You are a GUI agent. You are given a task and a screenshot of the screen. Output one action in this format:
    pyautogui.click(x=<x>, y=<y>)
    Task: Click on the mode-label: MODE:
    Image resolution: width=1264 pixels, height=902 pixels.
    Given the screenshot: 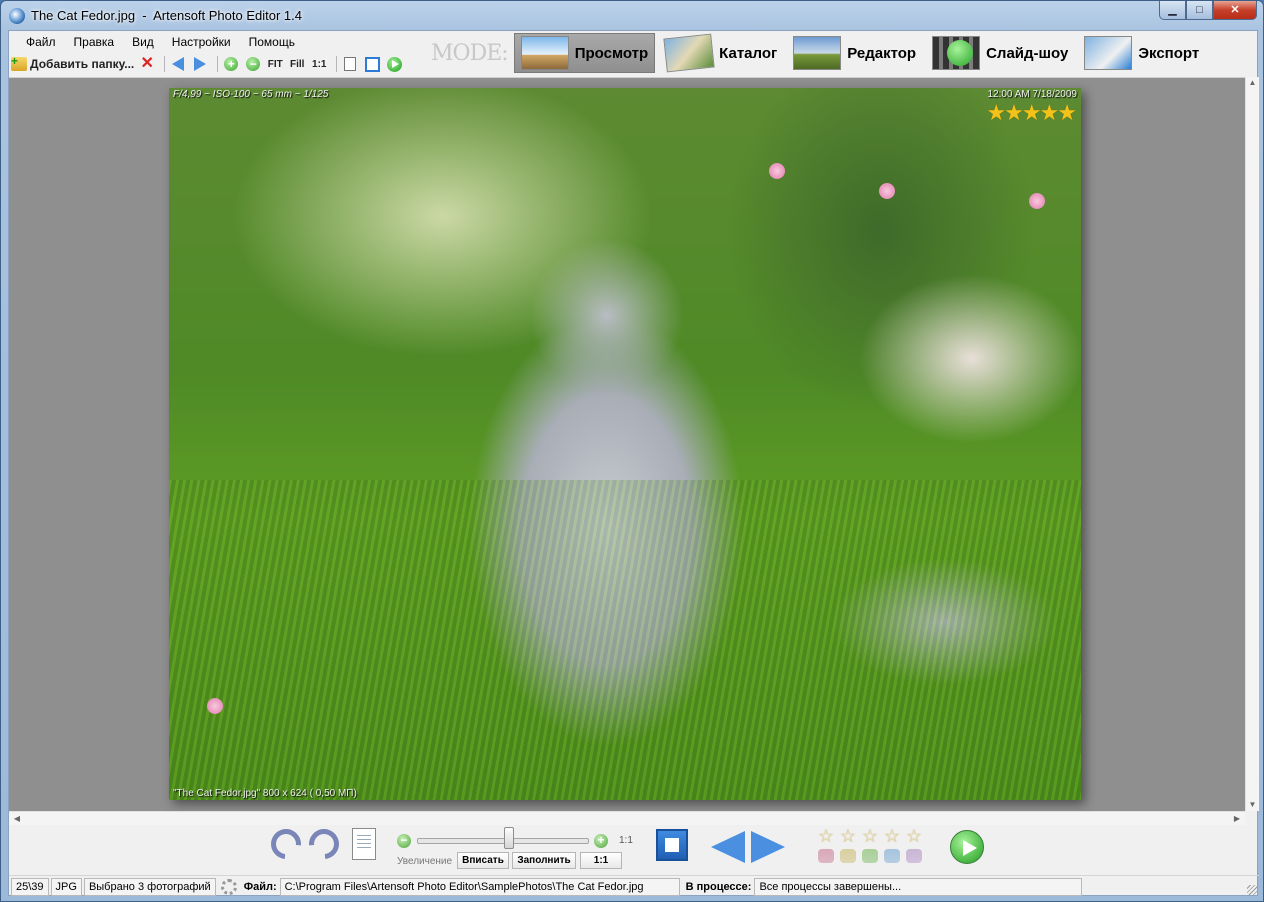 What is the action you would take?
    pyautogui.click(x=470, y=53)
    